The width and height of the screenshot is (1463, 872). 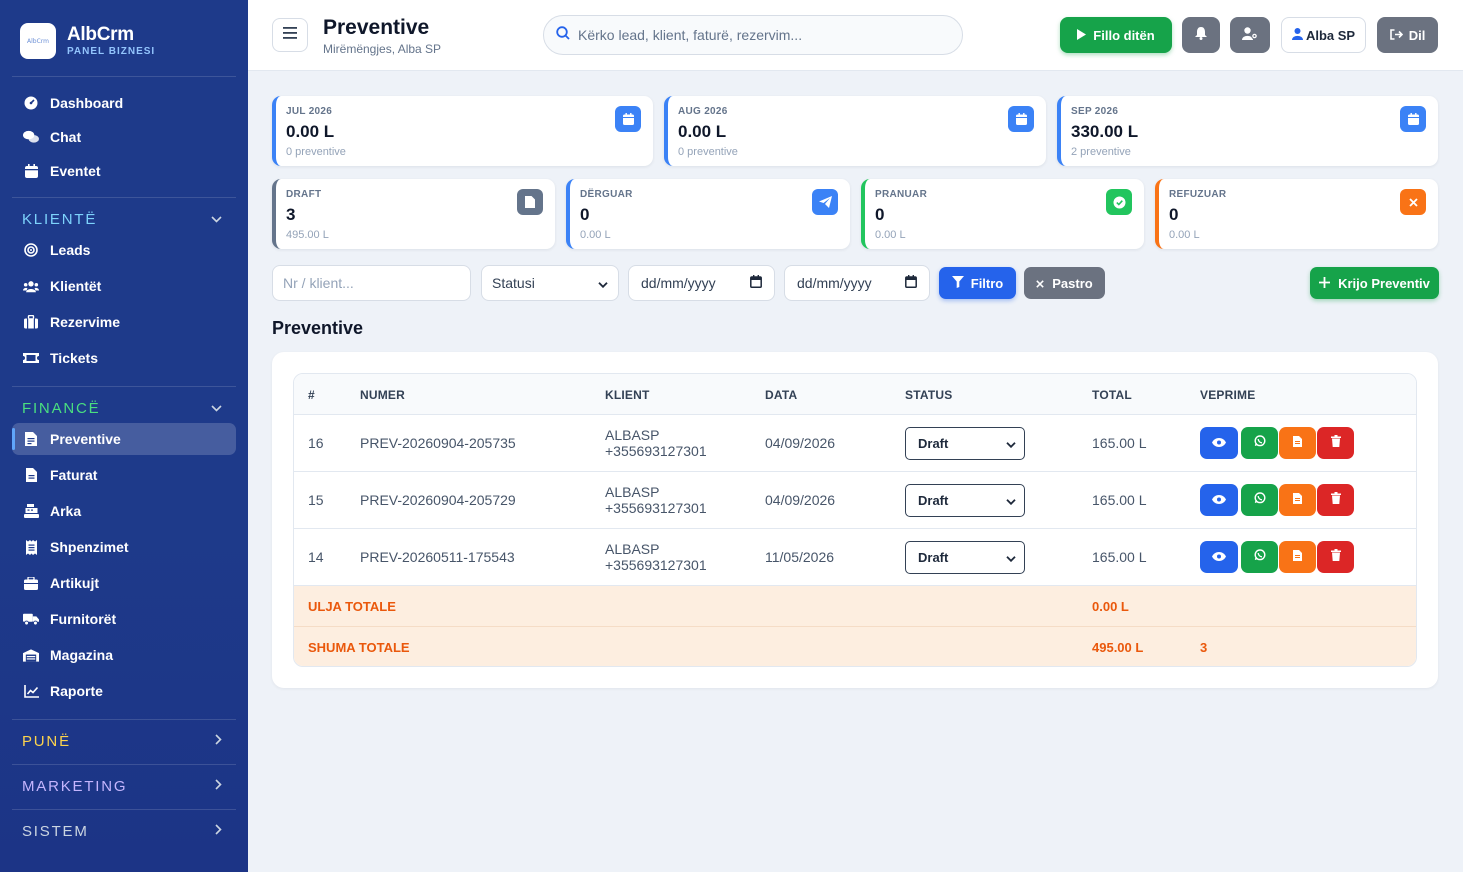 I want to click on suitcase-icon, so click(x=31, y=322).